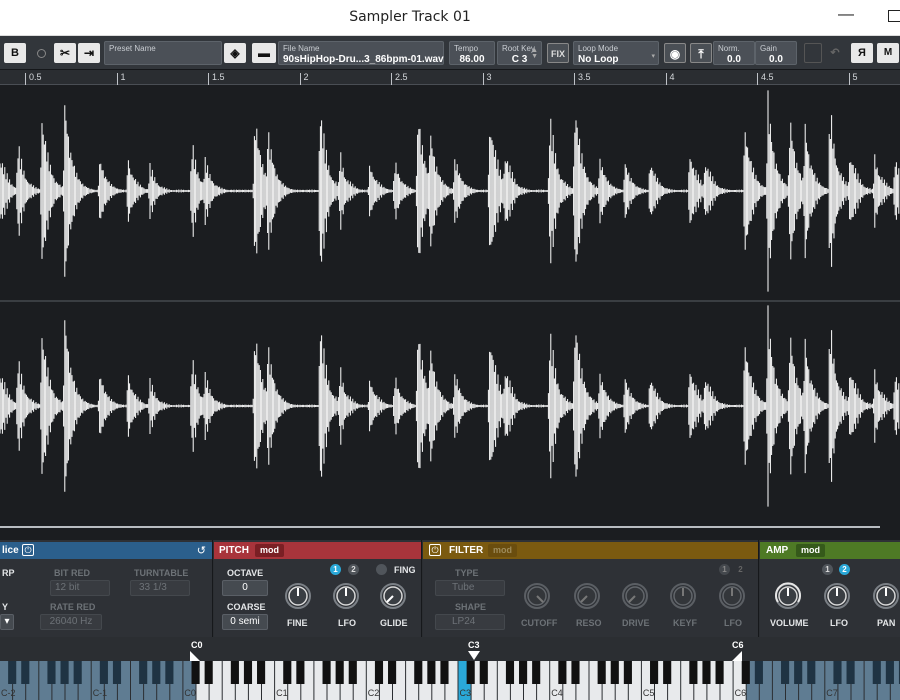  What do you see at coordinates (264, 53) in the screenshot?
I see `folder-icon: ▬` at bounding box center [264, 53].